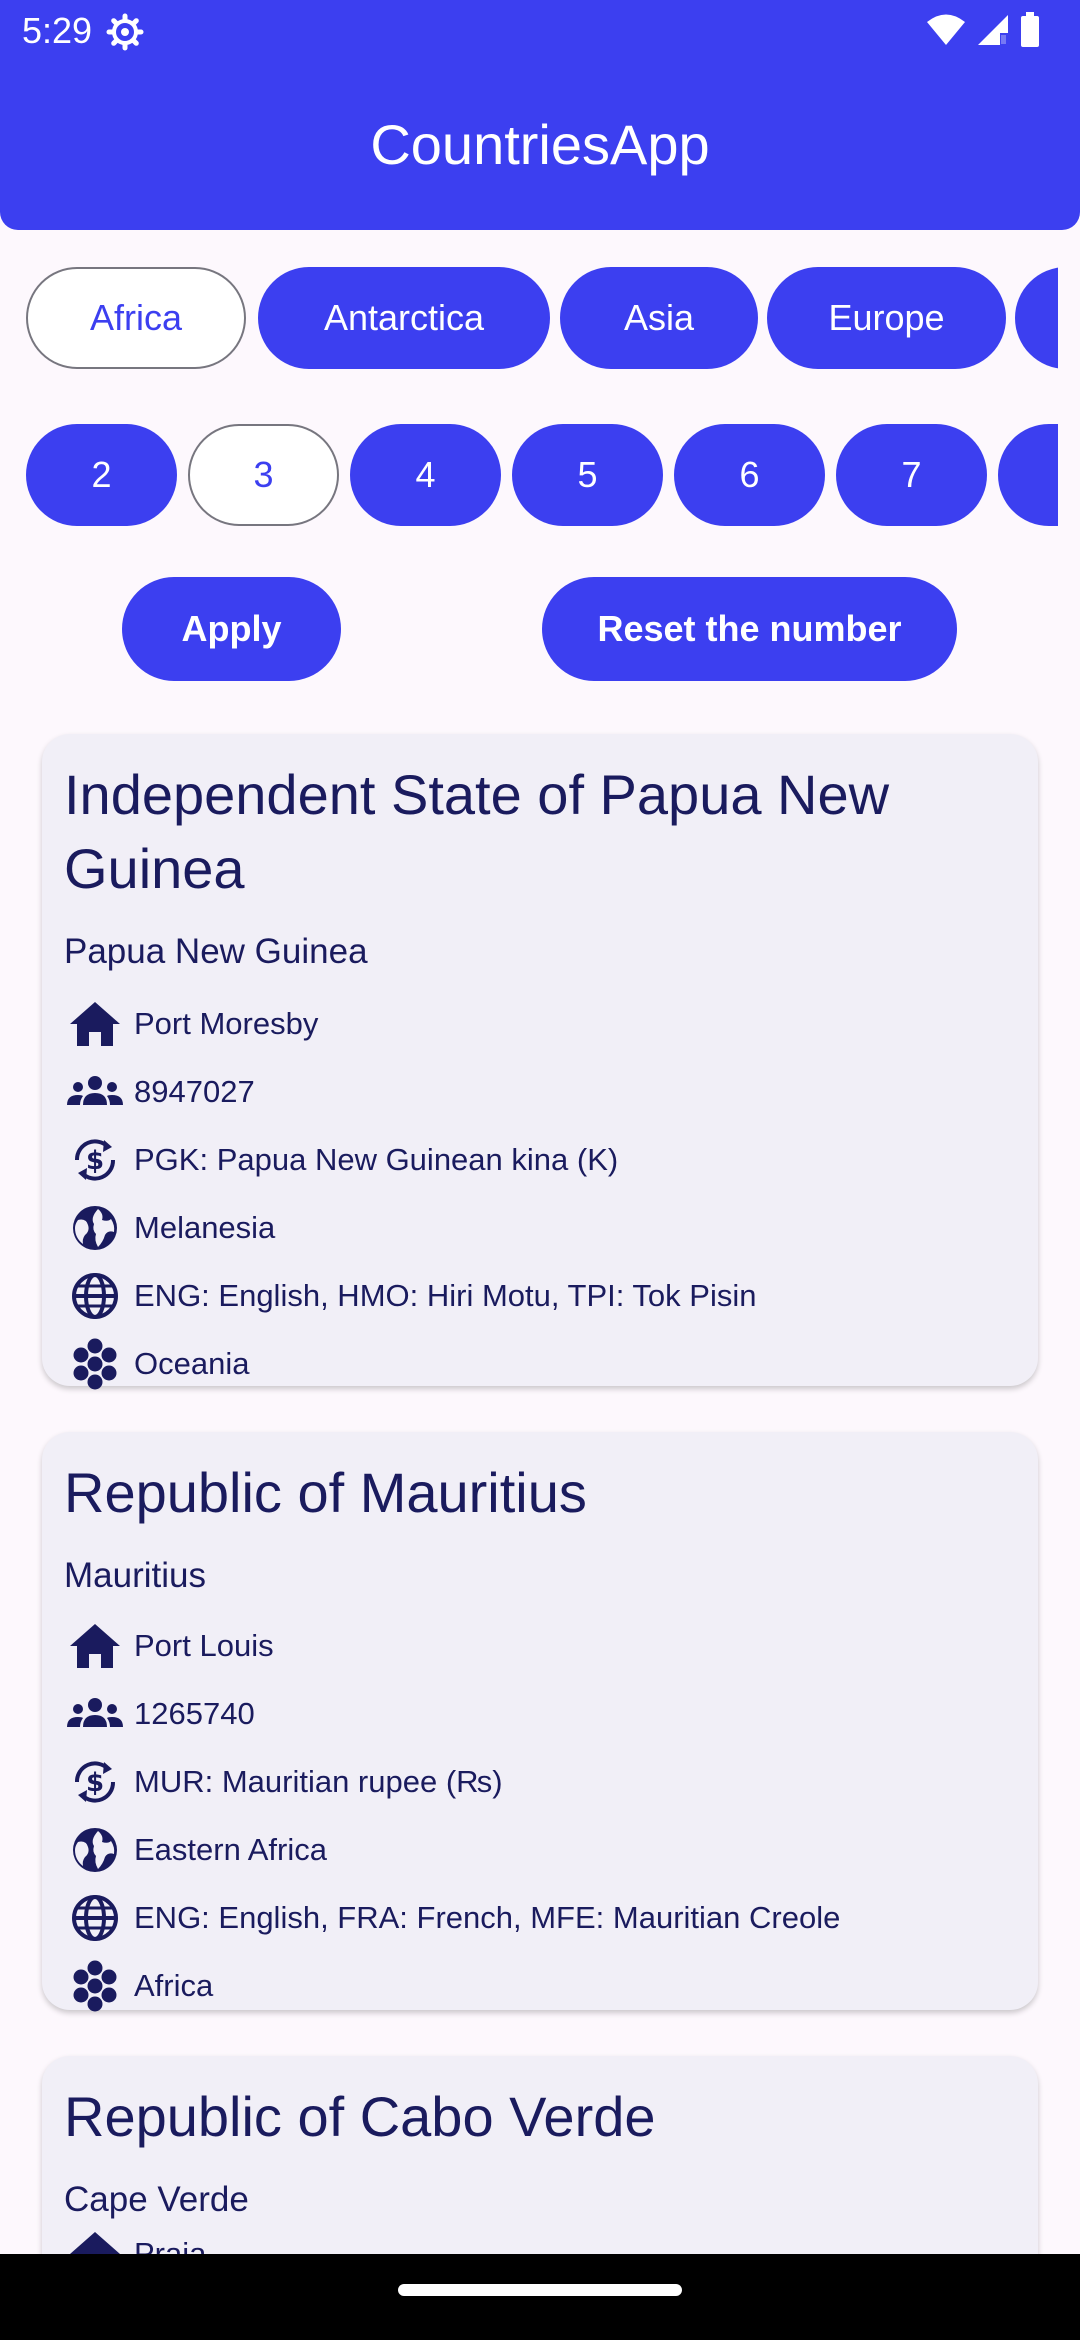 The width and height of the screenshot is (1080, 2340). What do you see at coordinates (205, 1227) in the screenshot?
I see `subregion-value: Melanesia` at bounding box center [205, 1227].